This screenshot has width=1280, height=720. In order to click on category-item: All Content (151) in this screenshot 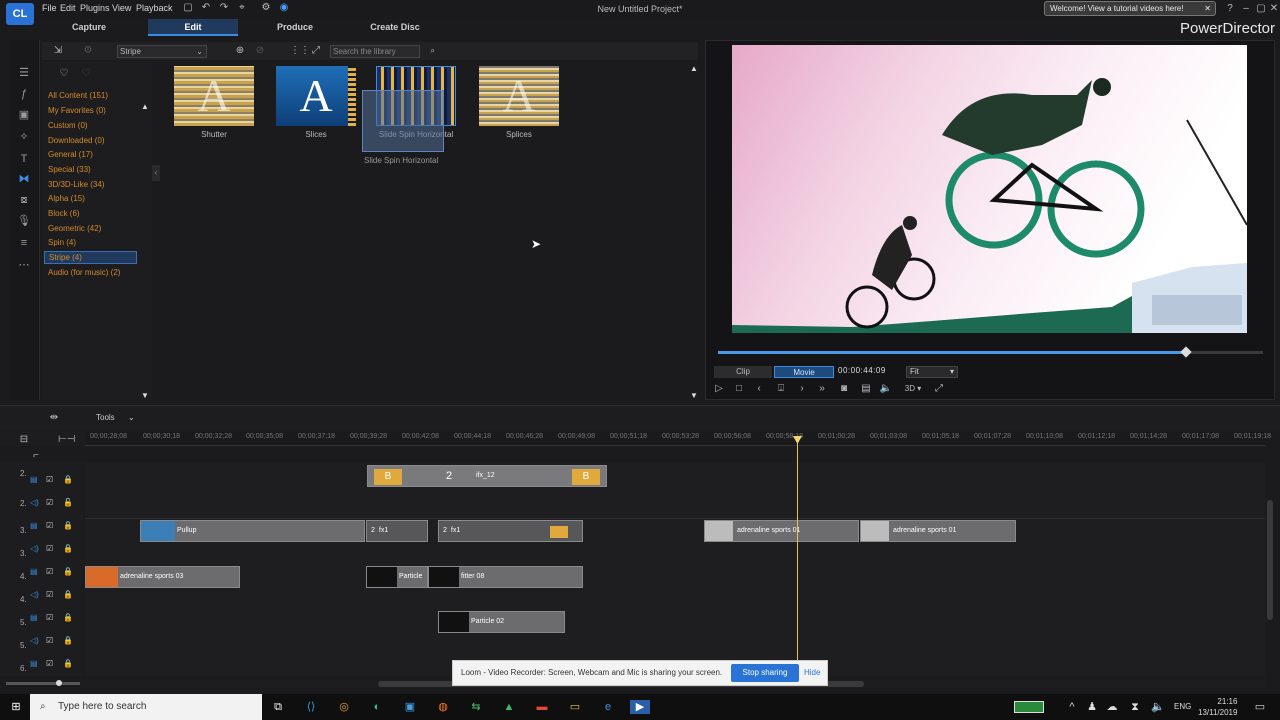, I will do `click(78, 95)`.